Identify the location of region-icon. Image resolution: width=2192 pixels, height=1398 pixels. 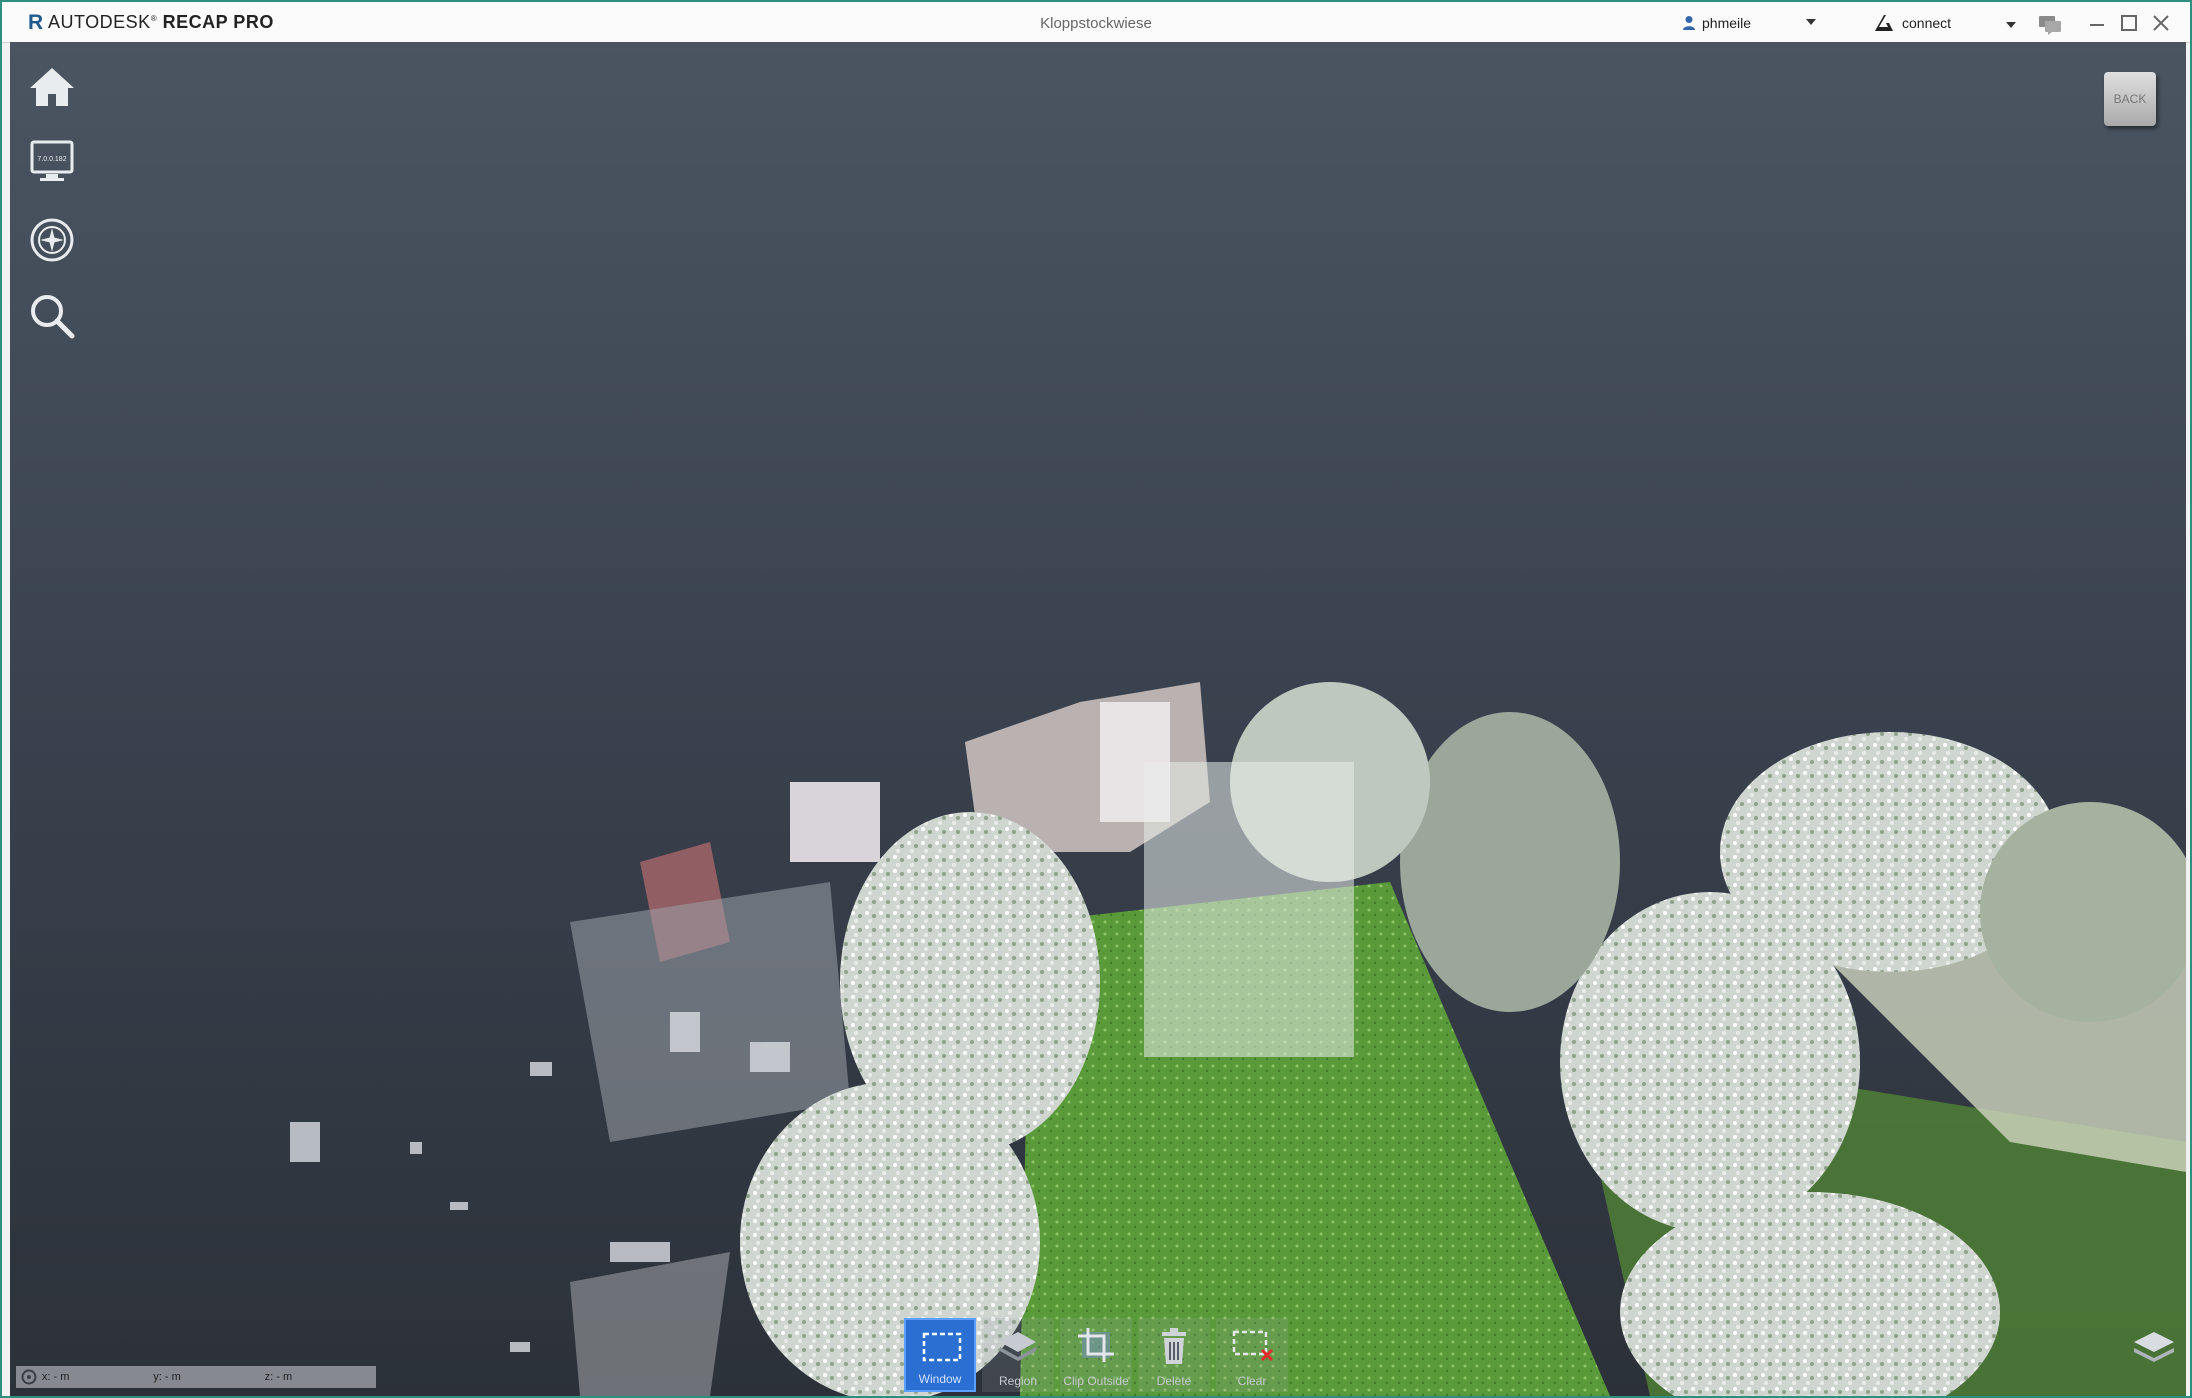
(1018, 1346).